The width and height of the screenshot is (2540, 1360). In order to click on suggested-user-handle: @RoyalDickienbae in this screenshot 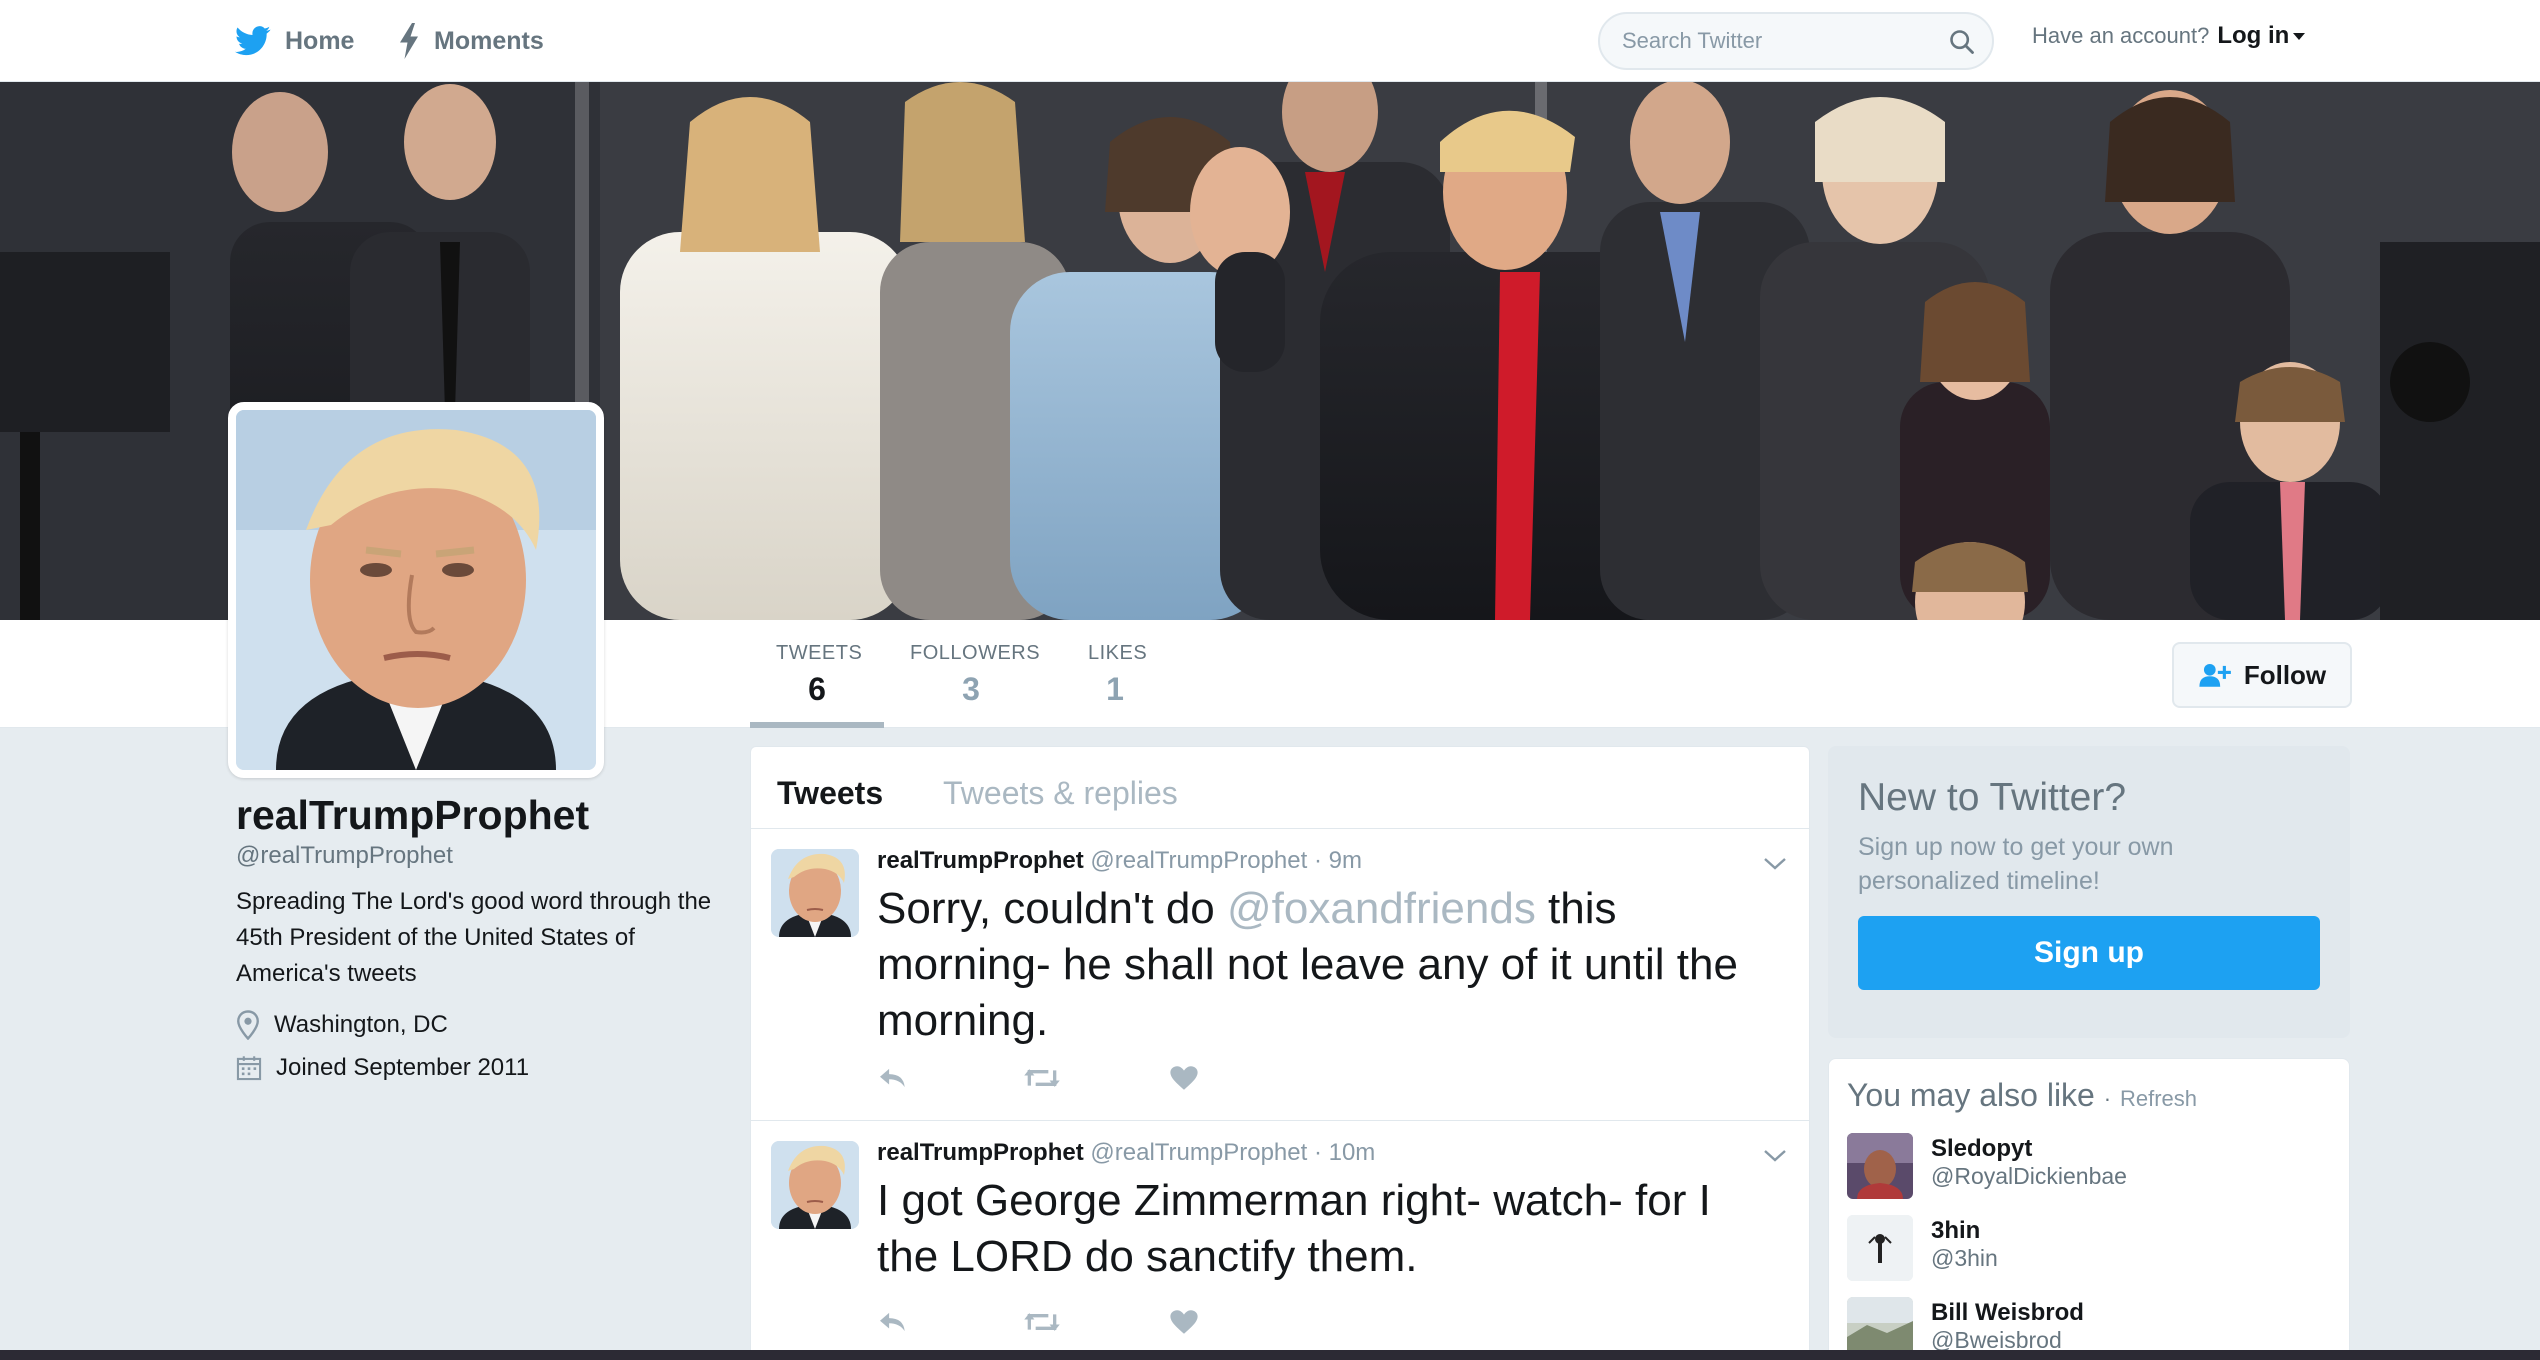, I will do `click(2029, 1176)`.